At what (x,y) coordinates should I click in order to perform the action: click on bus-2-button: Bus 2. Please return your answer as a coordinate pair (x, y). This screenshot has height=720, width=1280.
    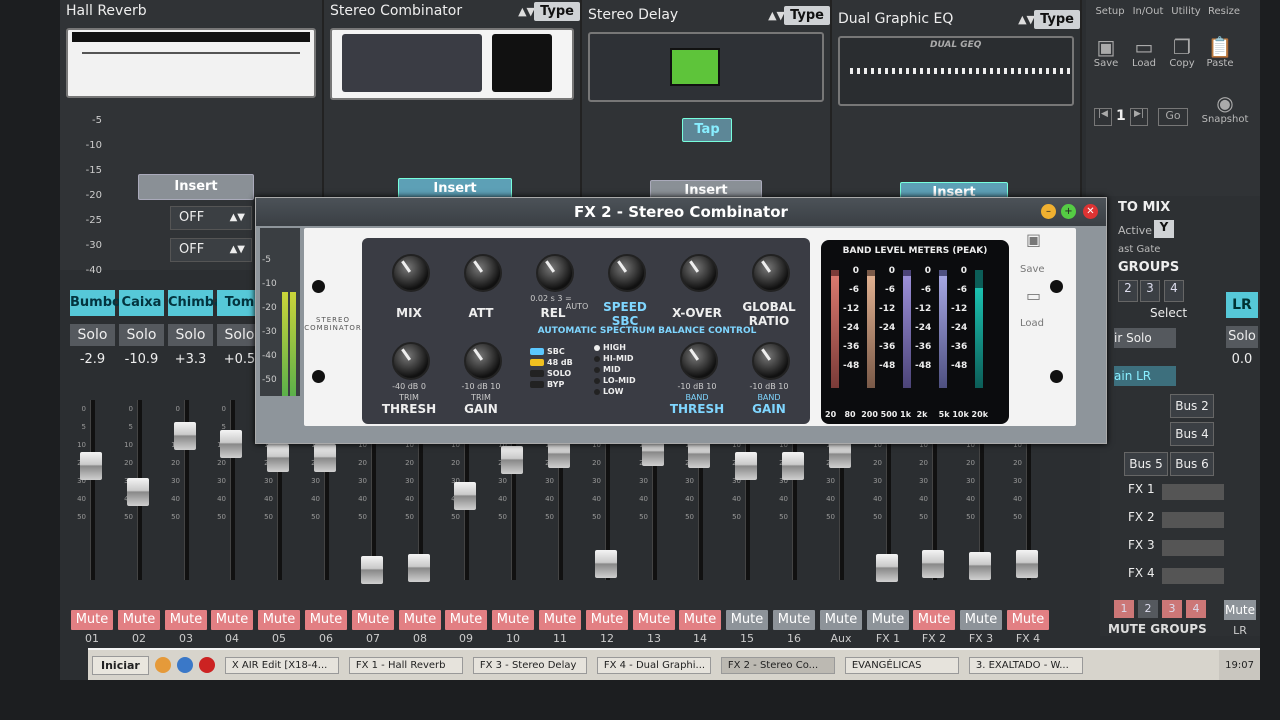
    Looking at the image, I should click on (1192, 406).